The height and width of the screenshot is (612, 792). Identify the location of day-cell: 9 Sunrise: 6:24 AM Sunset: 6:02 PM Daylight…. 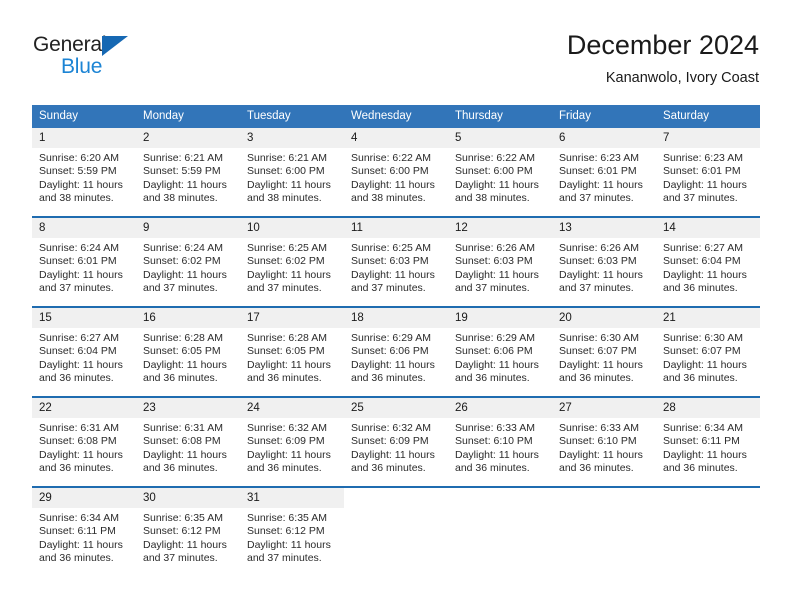
(188, 261).